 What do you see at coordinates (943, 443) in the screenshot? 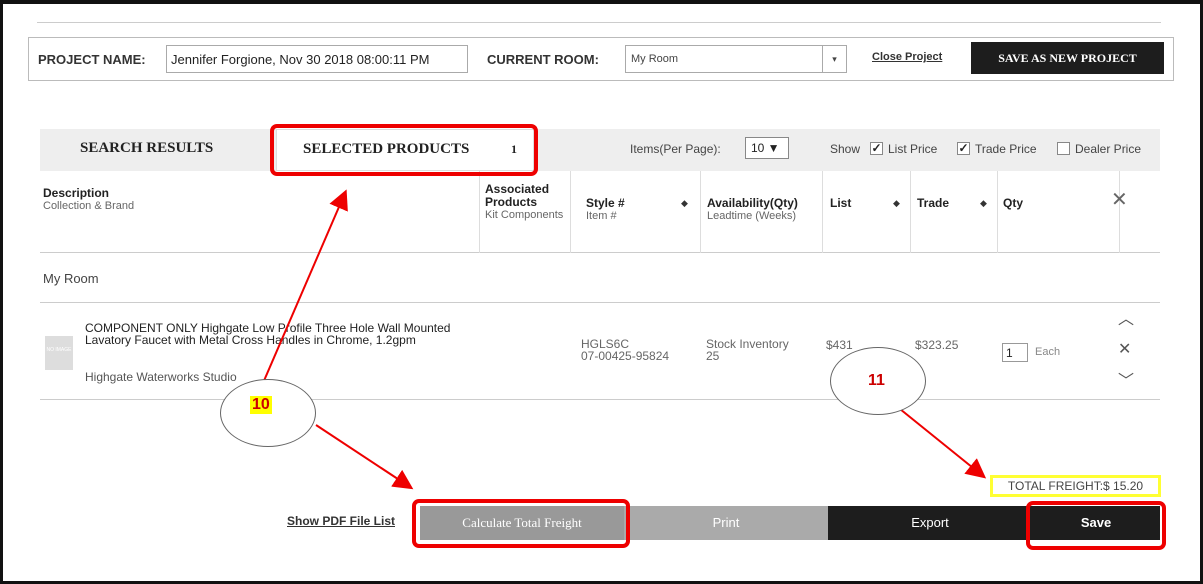
I see `arrow-to-total-freight` at bounding box center [943, 443].